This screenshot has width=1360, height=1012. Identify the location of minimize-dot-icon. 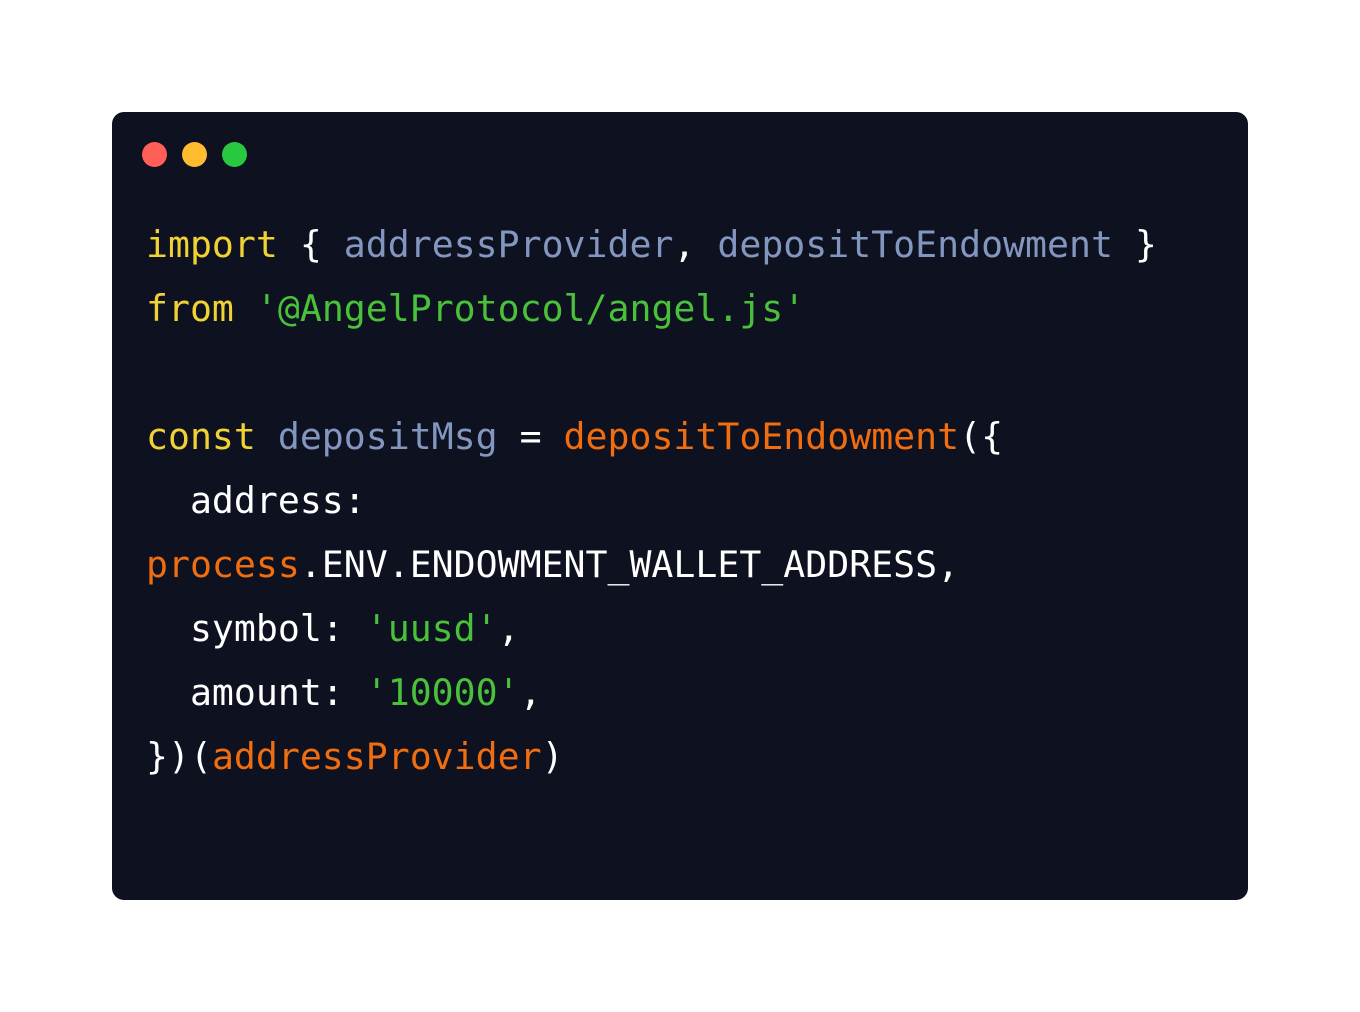
(194, 154).